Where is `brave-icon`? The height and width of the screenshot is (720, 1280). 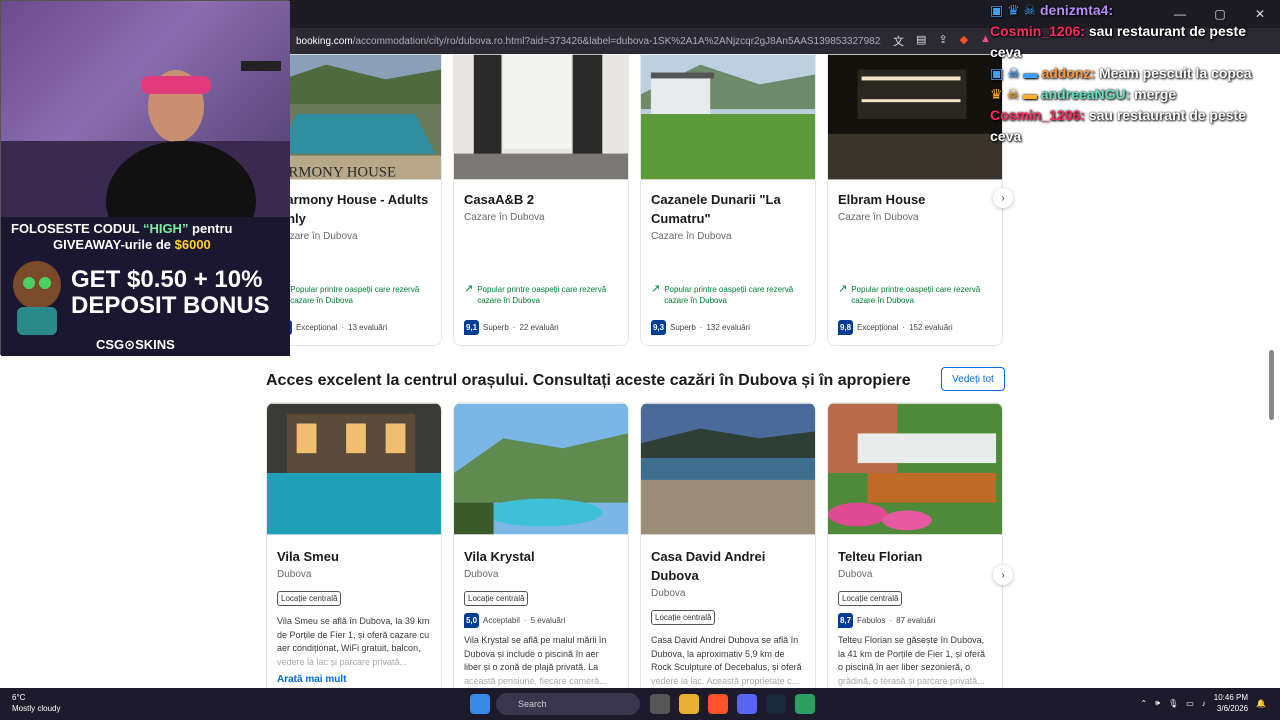
brave-icon is located at coordinates (718, 704).